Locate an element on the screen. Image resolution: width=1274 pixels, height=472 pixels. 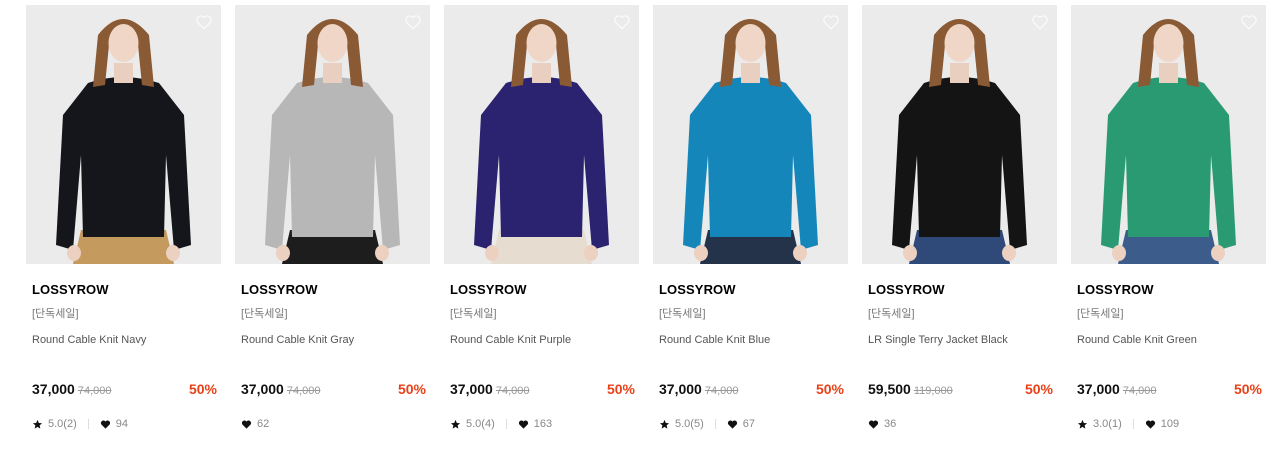
review-like-row: 36 is located at coordinates (882, 424).